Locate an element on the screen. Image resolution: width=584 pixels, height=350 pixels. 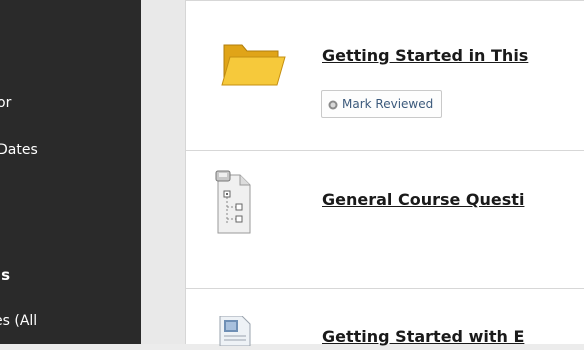
sidebar-item-dates: Dates is located at coordinates (19, 150).